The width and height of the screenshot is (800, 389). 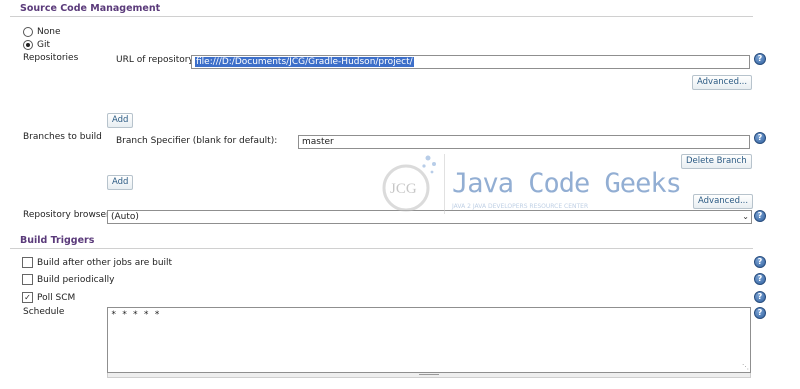 I want to click on schedule-label: Schedule, so click(x=44, y=312).